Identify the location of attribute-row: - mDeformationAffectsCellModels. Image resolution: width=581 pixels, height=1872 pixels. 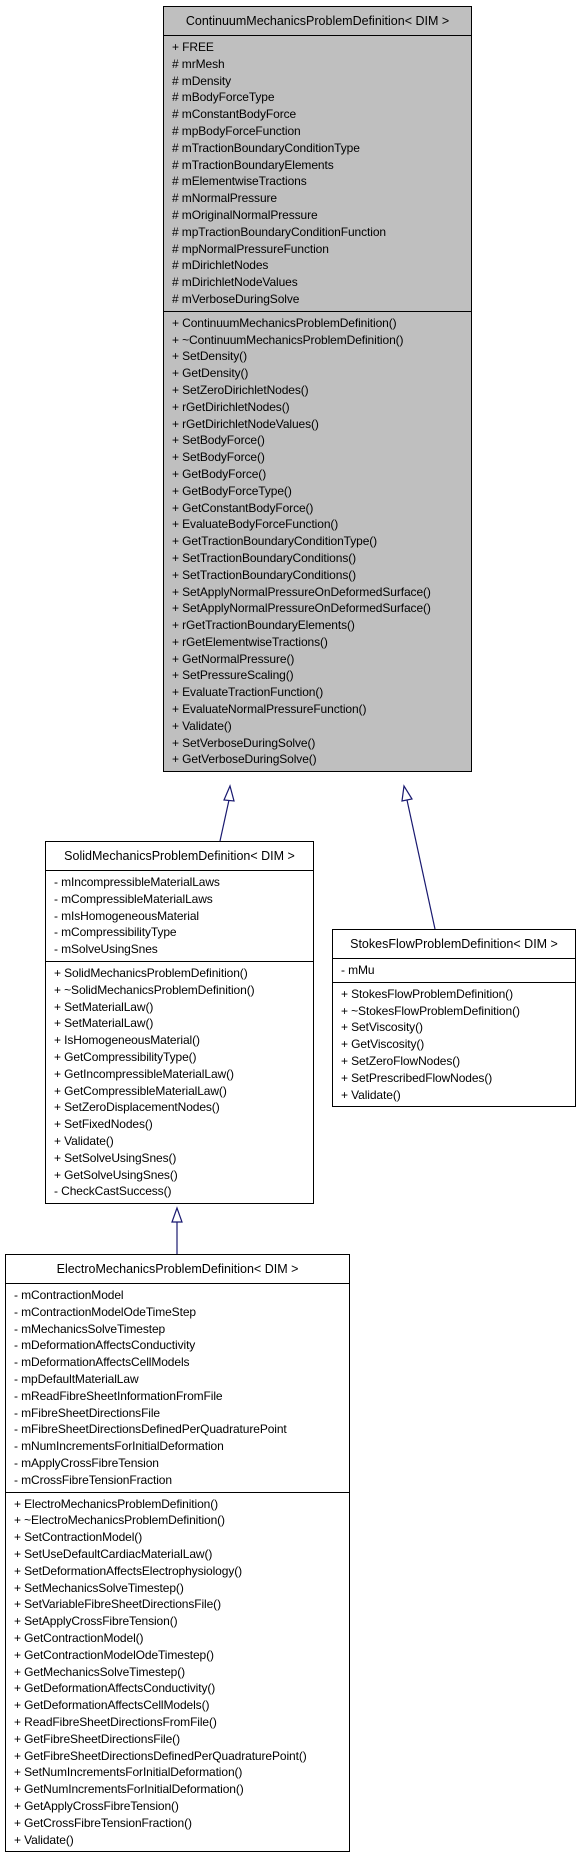
(181, 1362).